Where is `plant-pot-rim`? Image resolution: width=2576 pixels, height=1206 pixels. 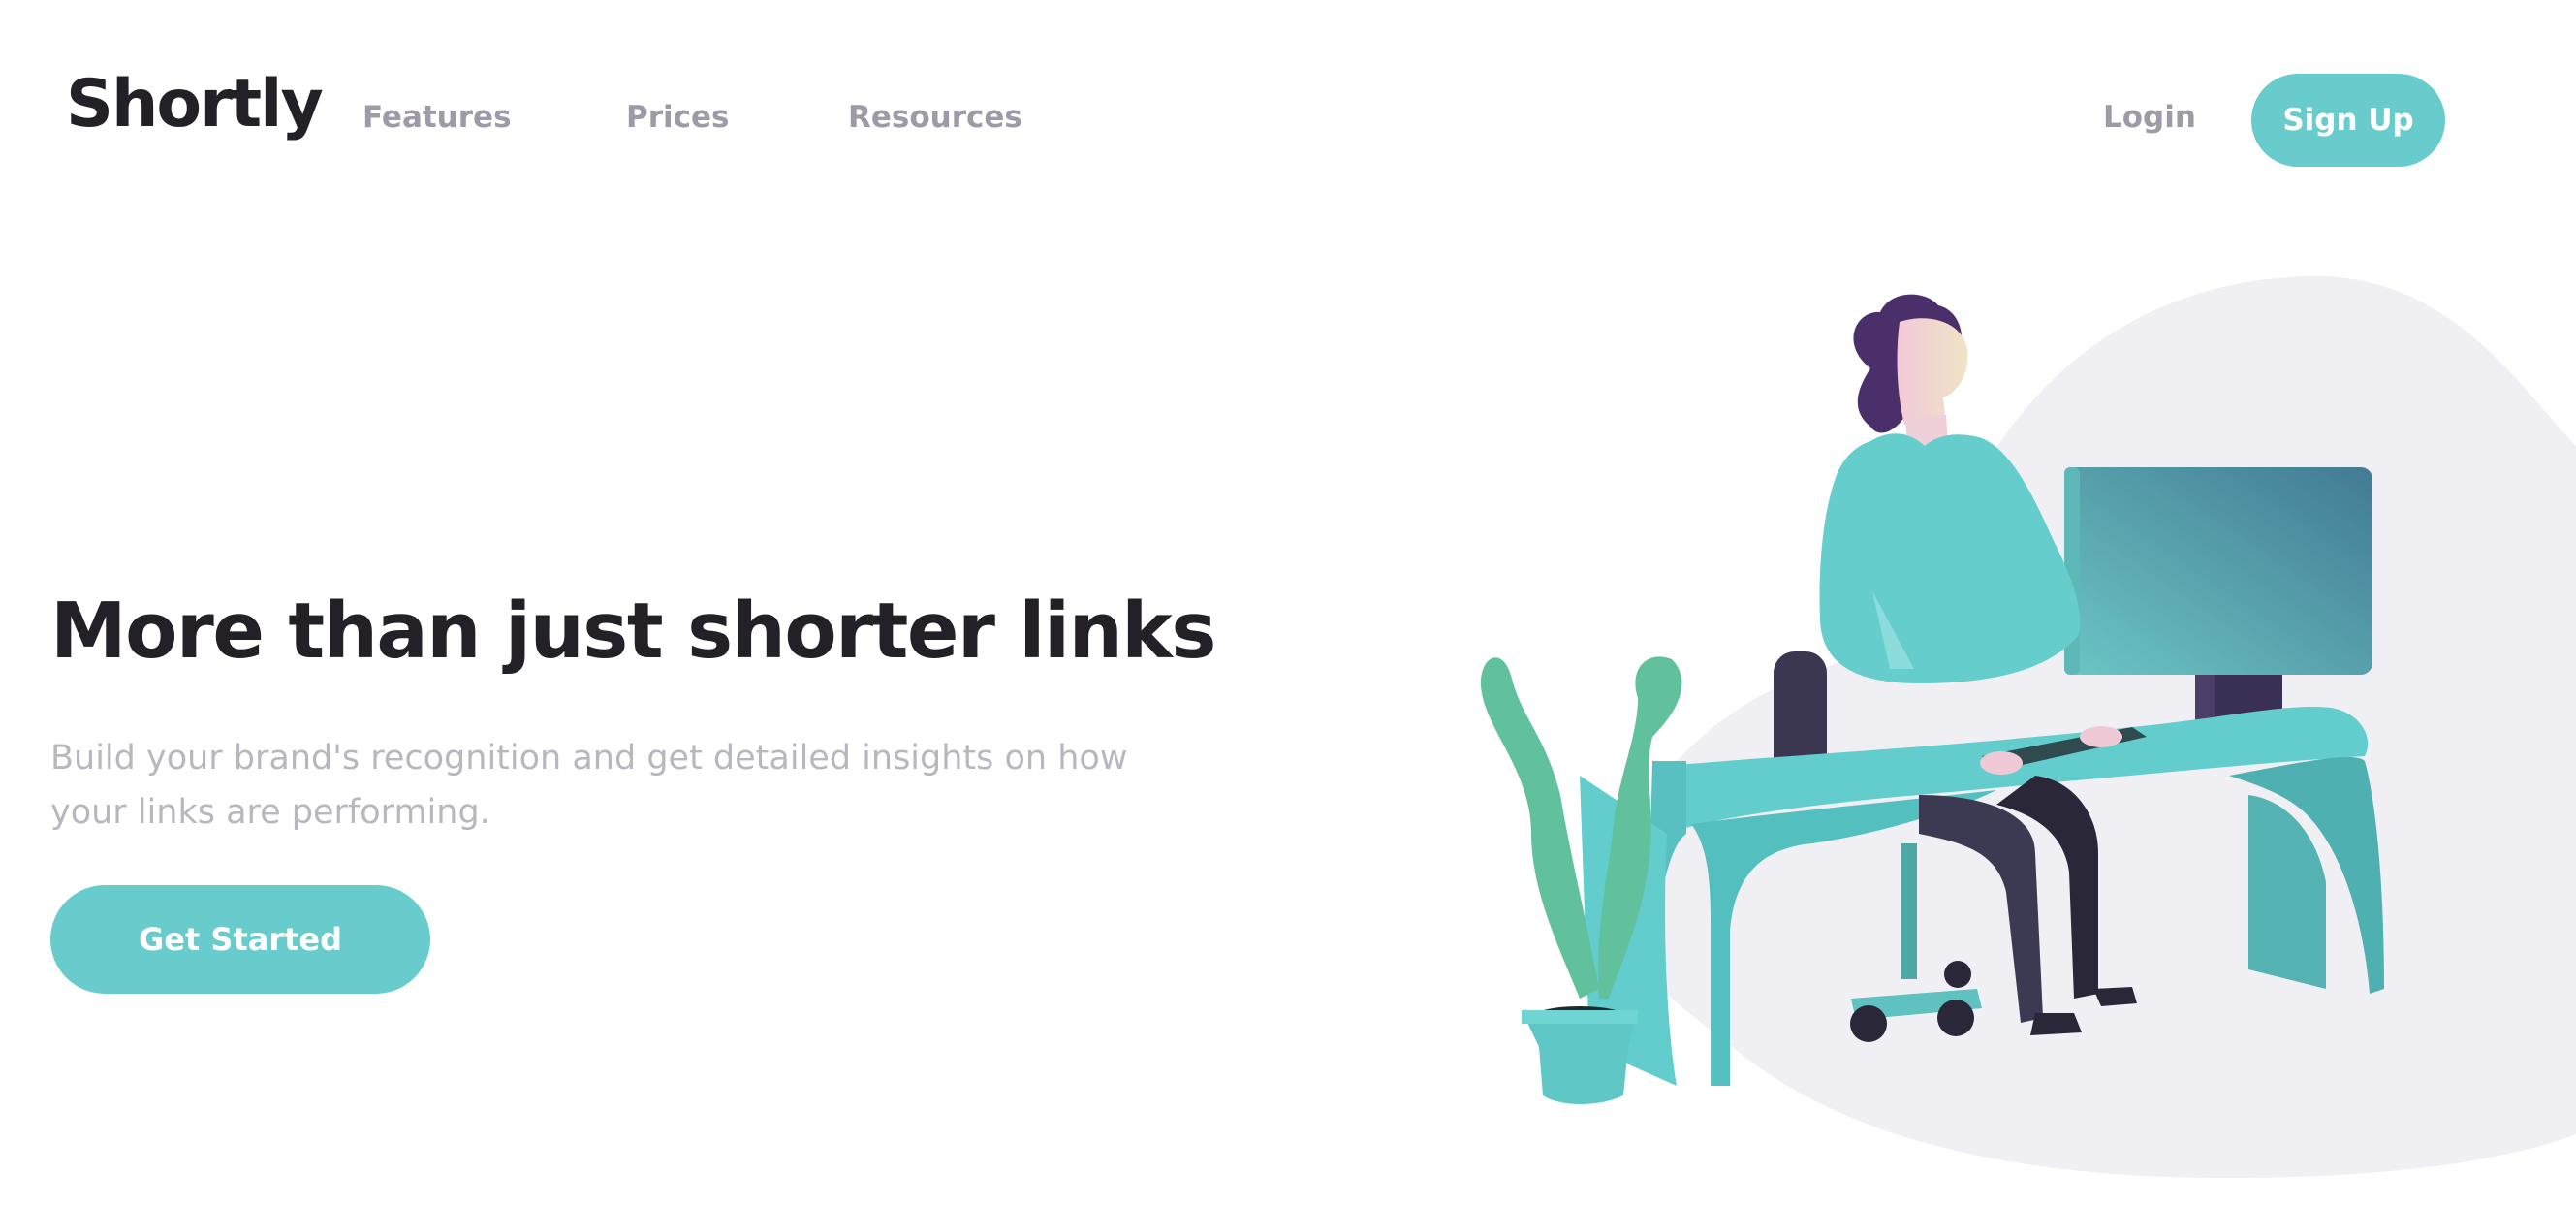 plant-pot-rim is located at coordinates (1580, 1017).